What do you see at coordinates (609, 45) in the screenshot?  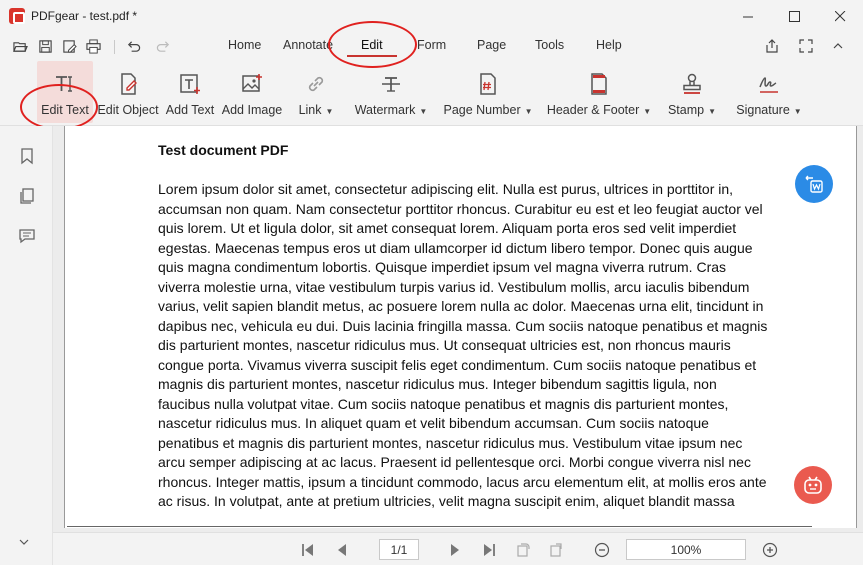 I see `tab-help: Help` at bounding box center [609, 45].